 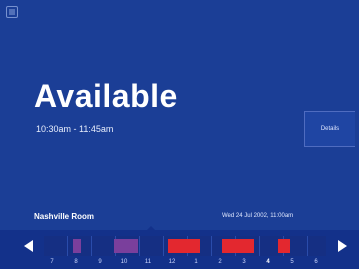 What do you see at coordinates (329, 129) in the screenshot?
I see `details-button: Details` at bounding box center [329, 129].